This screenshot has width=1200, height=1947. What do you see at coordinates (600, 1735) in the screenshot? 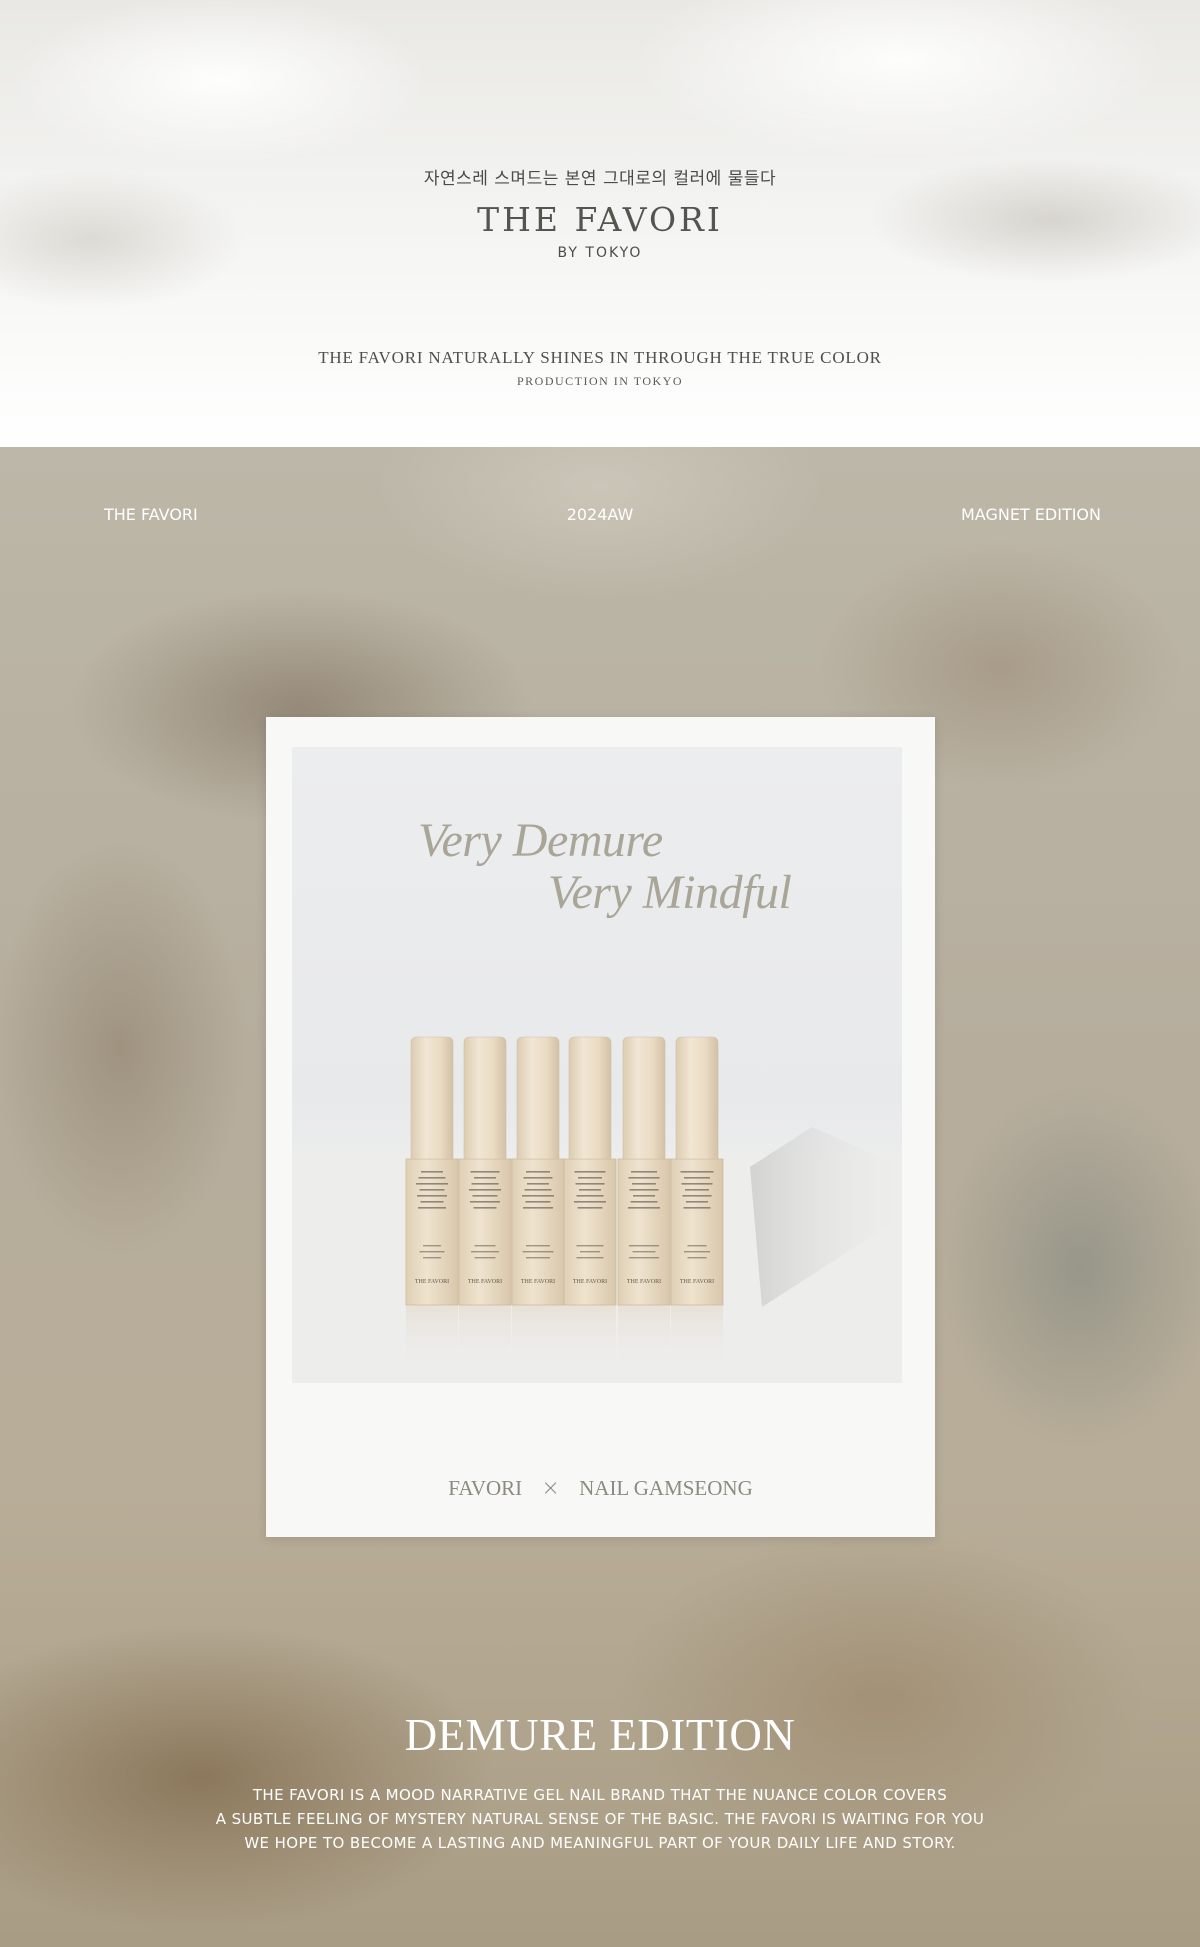
I see `edition-title: DEMURE EDITION` at bounding box center [600, 1735].